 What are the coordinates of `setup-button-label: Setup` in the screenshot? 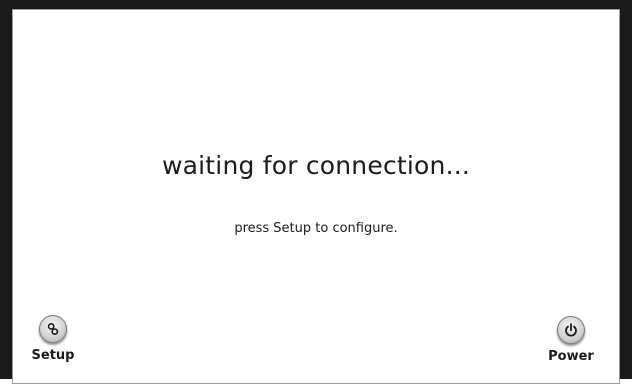 It's located at (53, 355).